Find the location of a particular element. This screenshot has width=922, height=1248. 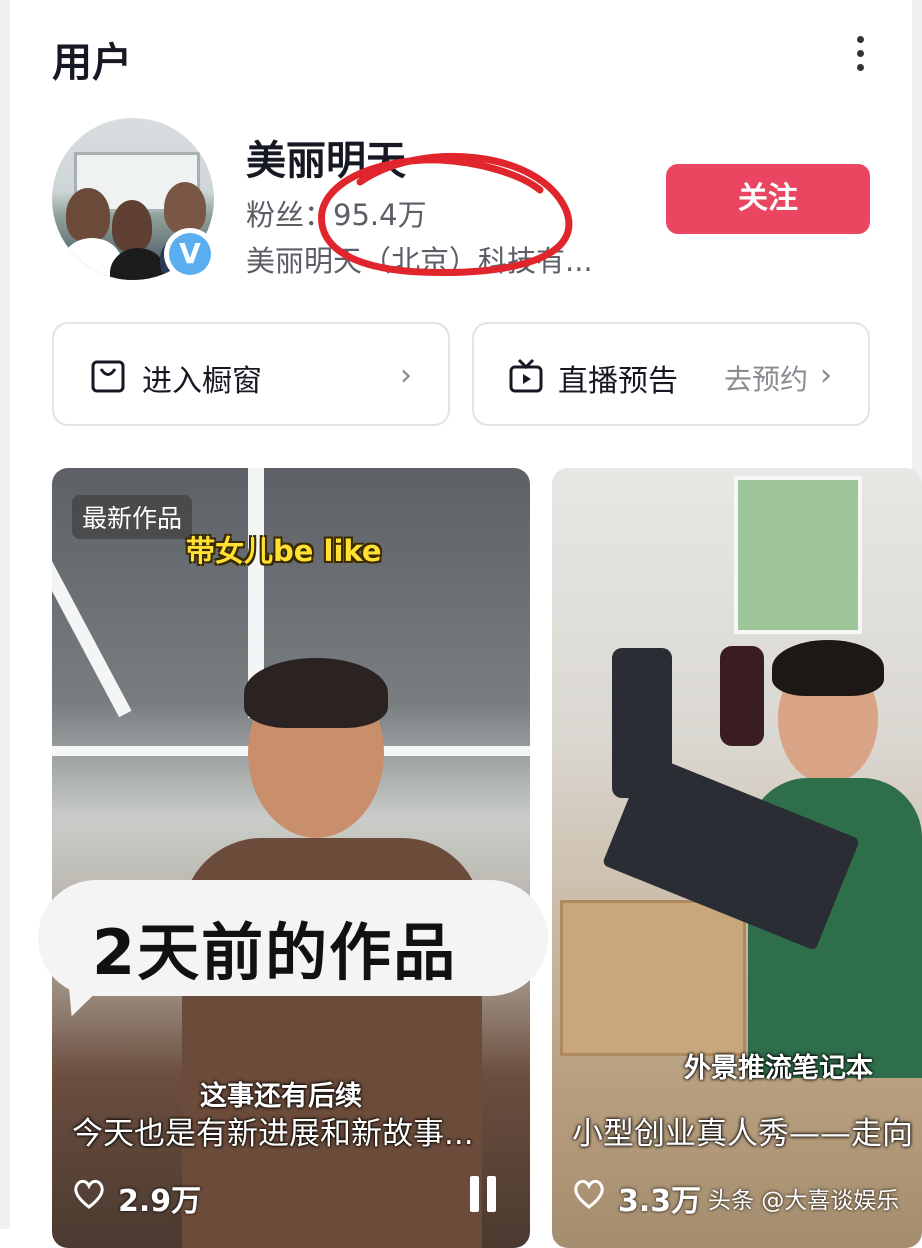

shopping-bag-icon is located at coordinates (108, 376).